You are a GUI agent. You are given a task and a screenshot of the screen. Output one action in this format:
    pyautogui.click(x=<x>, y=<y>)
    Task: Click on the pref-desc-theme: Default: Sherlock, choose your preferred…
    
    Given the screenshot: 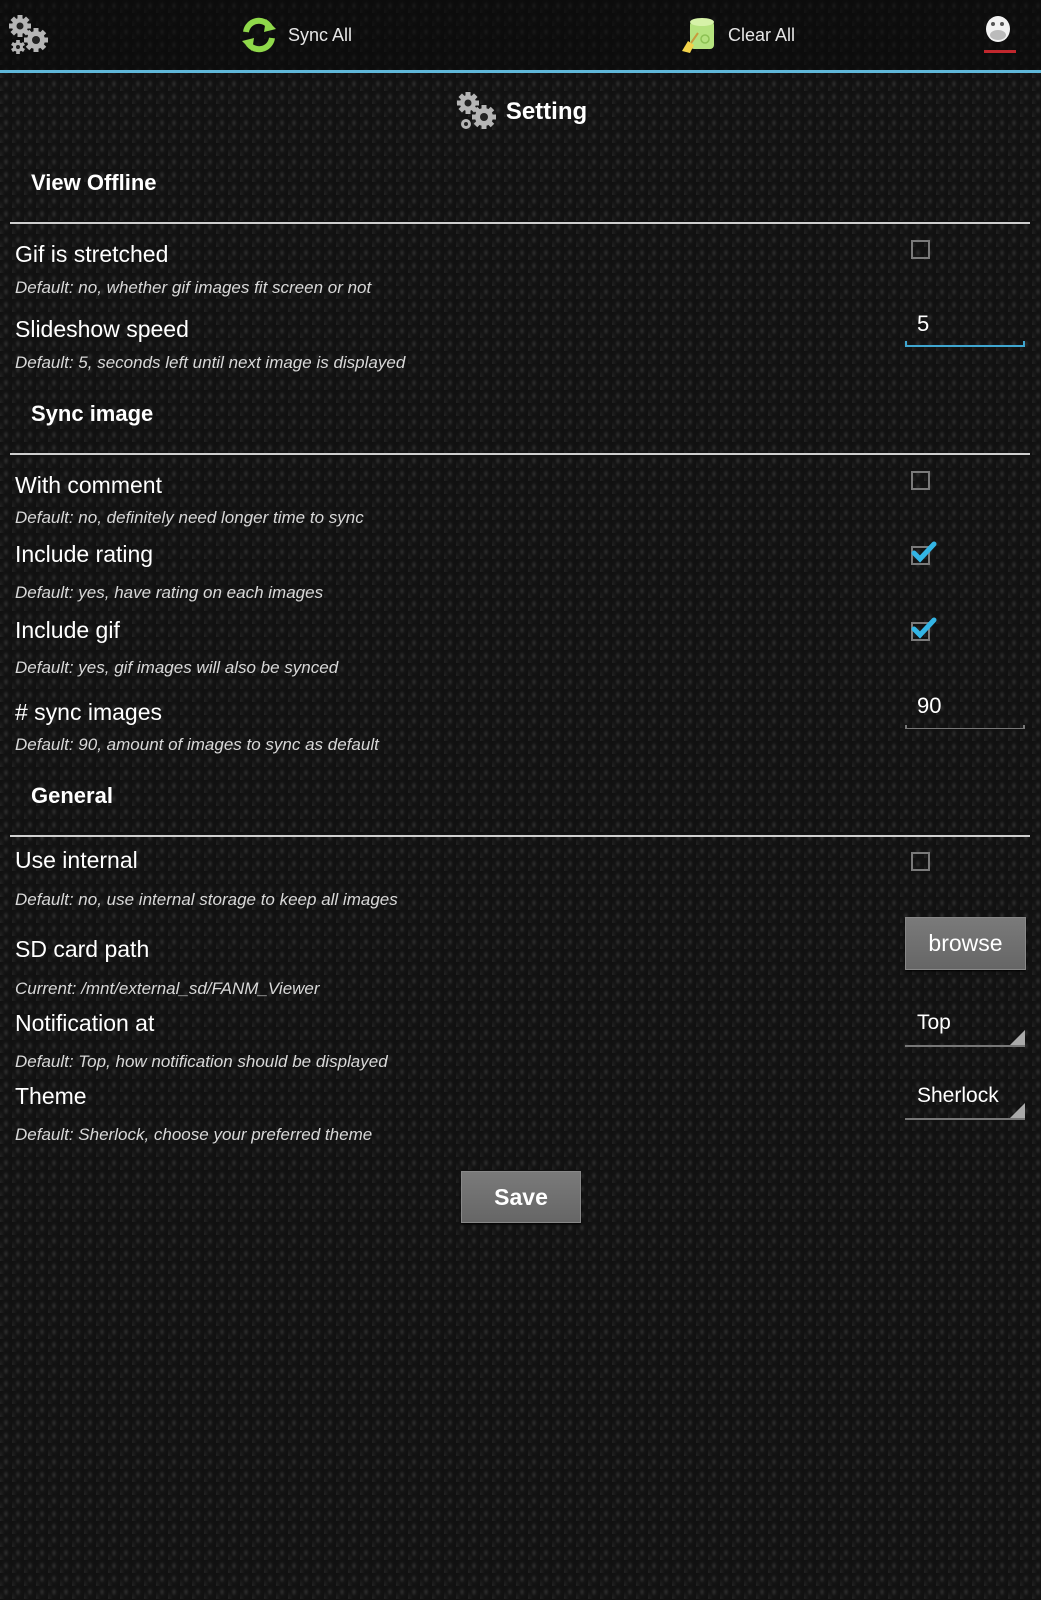 What is the action you would take?
    pyautogui.click(x=194, y=1134)
    